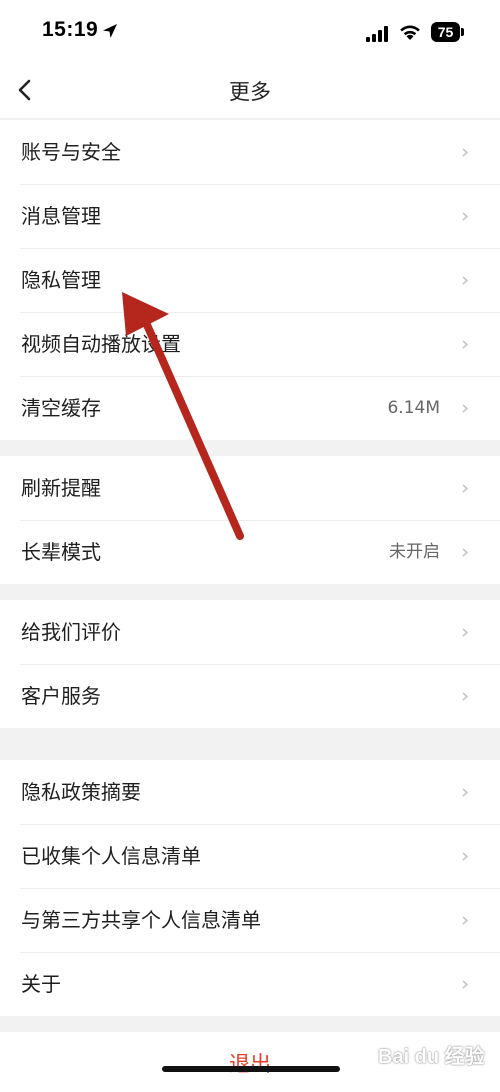  What do you see at coordinates (110, 31) in the screenshot?
I see `location-arrow-icon` at bounding box center [110, 31].